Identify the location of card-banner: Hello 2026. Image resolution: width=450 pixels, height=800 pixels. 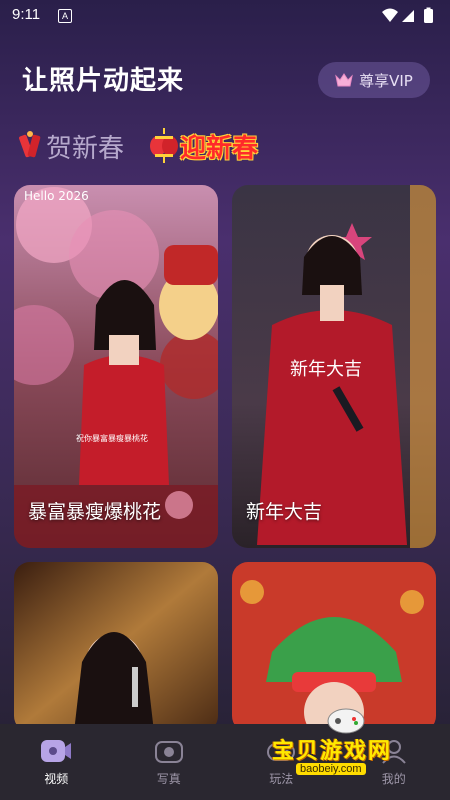
(56, 196).